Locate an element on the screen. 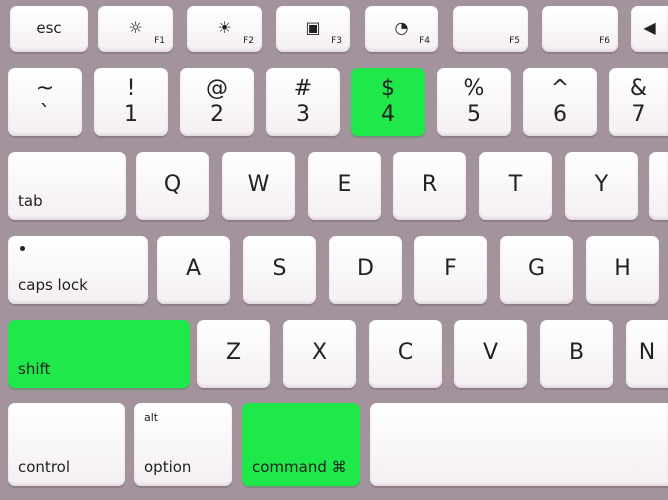 Image resolution: width=668 pixels, height=500 pixels. key-label: Y is located at coordinates (601, 184).